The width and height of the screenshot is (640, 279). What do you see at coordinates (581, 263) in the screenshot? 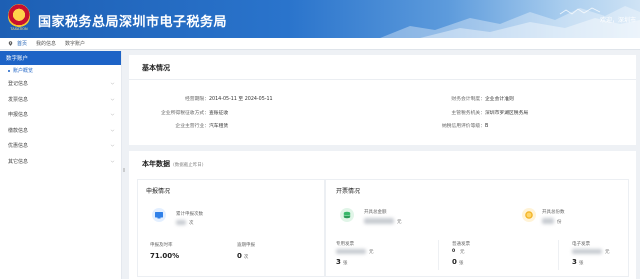
I see `electronic-invoice-unit: 张` at bounding box center [581, 263].